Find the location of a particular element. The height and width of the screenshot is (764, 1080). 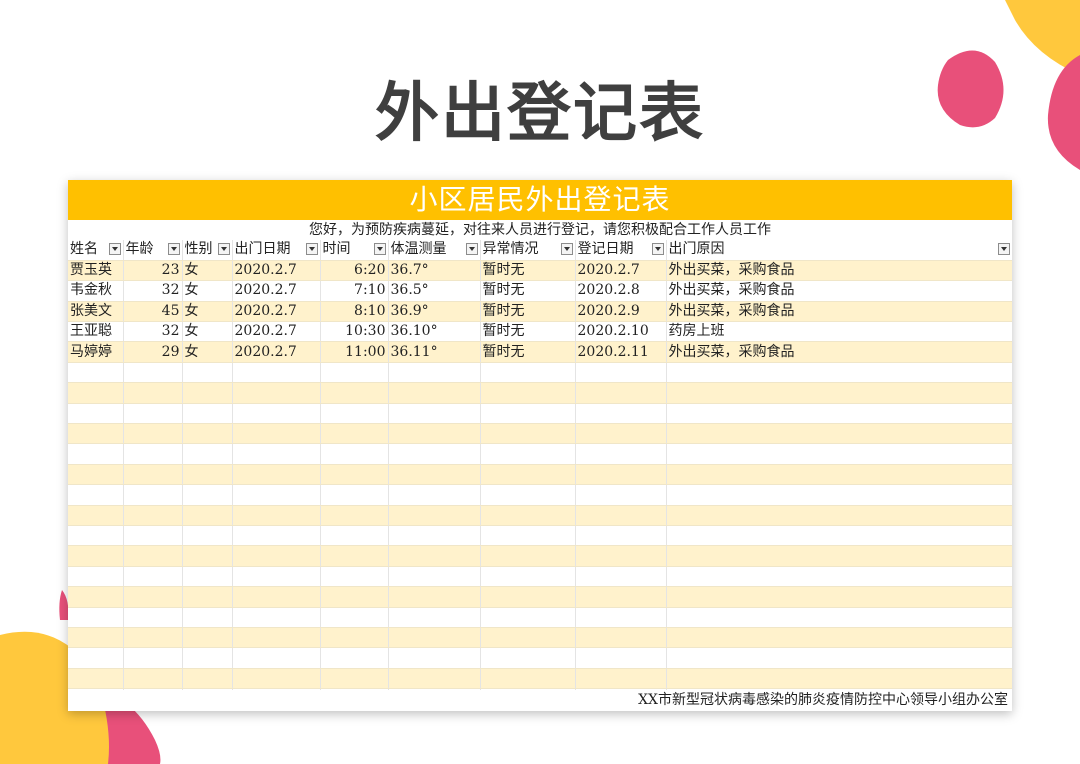

header-temperature: 体温测量 is located at coordinates (433, 250).